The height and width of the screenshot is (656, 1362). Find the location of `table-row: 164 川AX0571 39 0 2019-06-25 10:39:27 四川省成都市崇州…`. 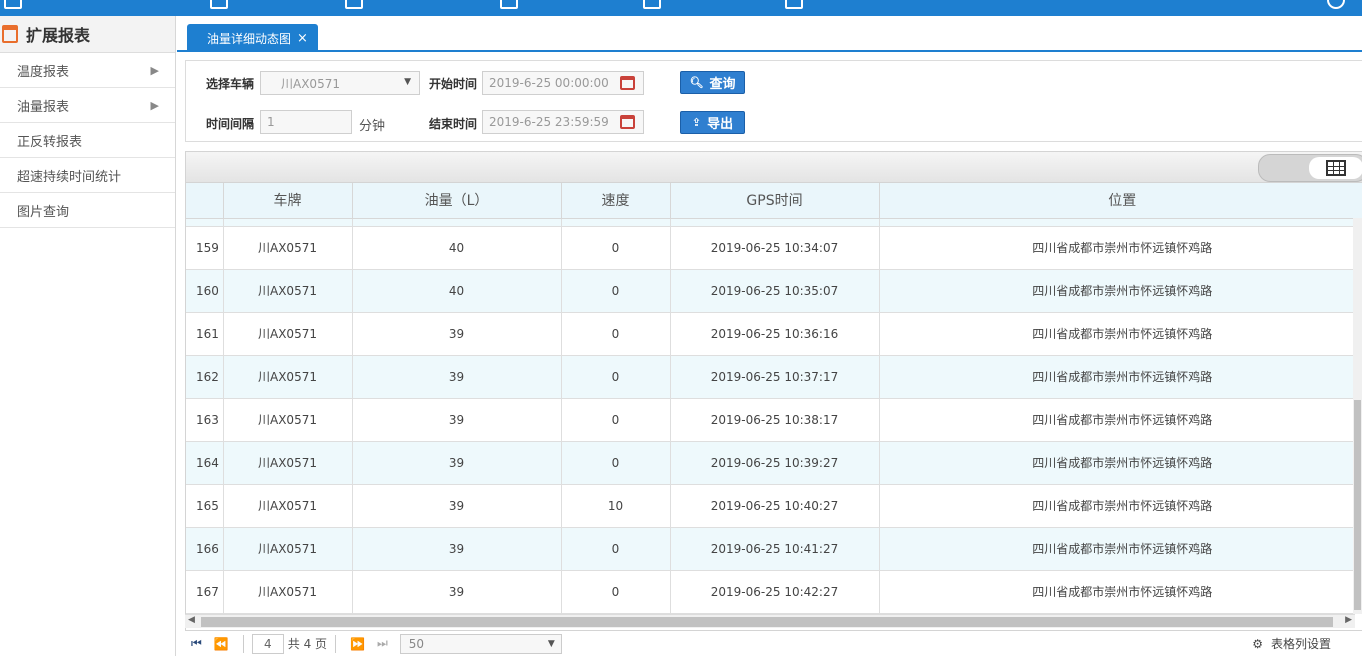

table-row: 164 川AX0571 39 0 2019-06-25 10:39:27 四川省成都市崇州… is located at coordinates (774, 463).